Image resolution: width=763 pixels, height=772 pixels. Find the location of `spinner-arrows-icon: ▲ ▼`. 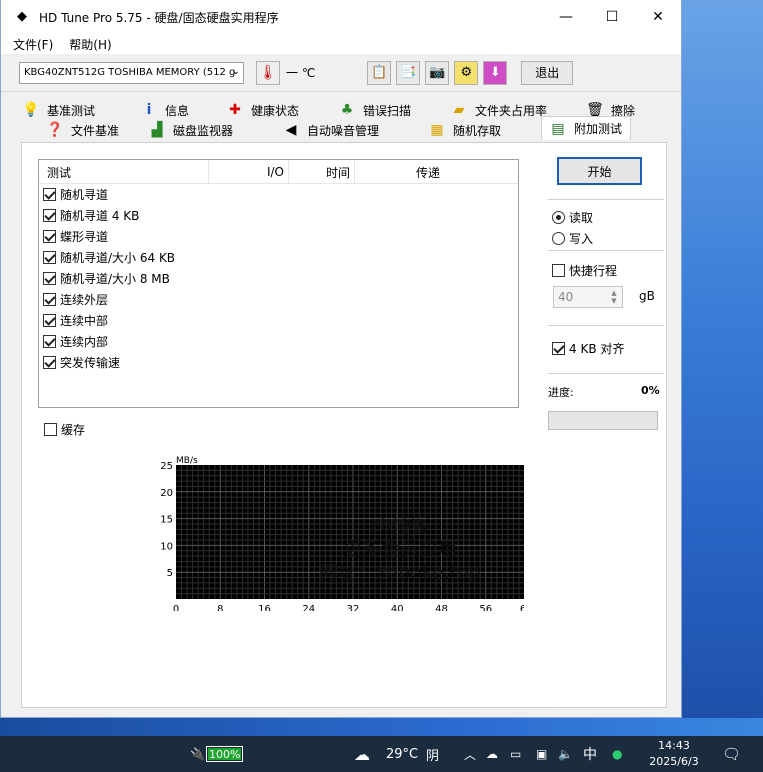

spinner-arrows-icon: ▲ ▼ is located at coordinates (614, 297).